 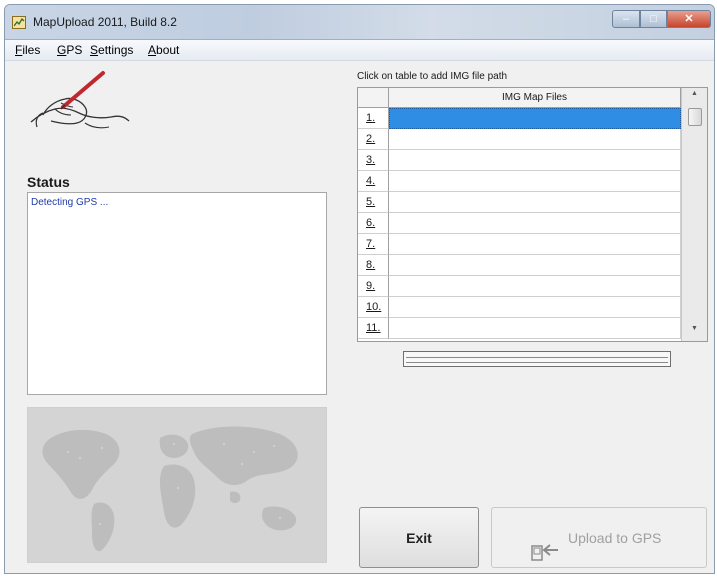 I want to click on minimize-button: –, so click(x=626, y=19).